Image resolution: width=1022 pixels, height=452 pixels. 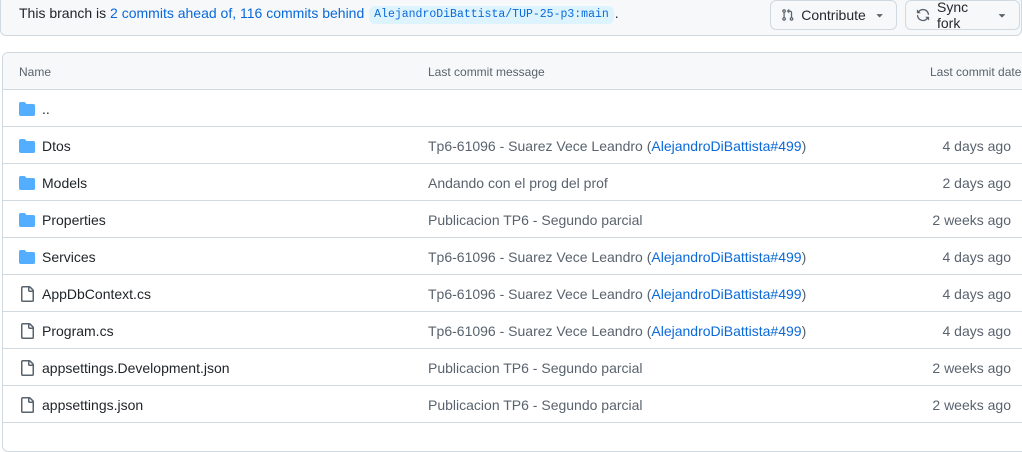 I want to click on column-header-message: Last commit message, so click(x=486, y=72).